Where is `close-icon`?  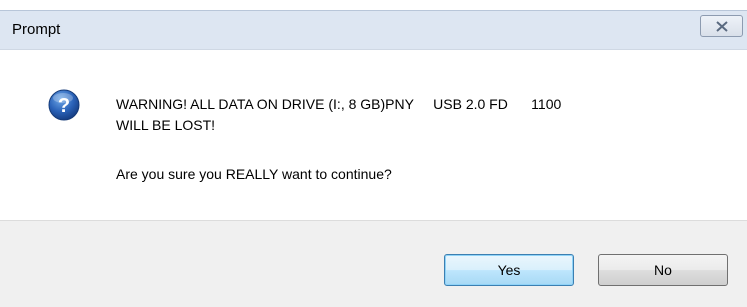
close-icon is located at coordinates (722, 26).